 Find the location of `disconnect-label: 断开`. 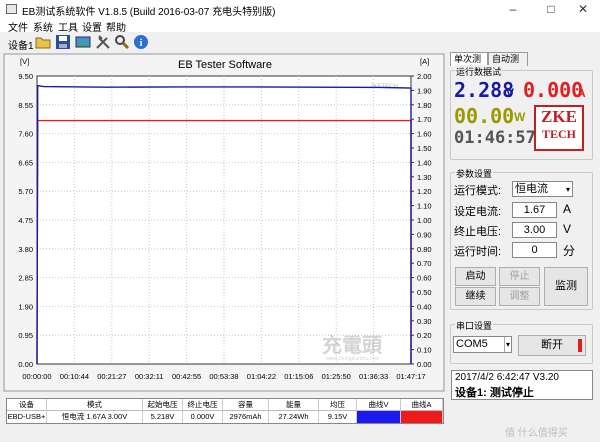

disconnect-label: 断开 is located at coordinates (552, 345).